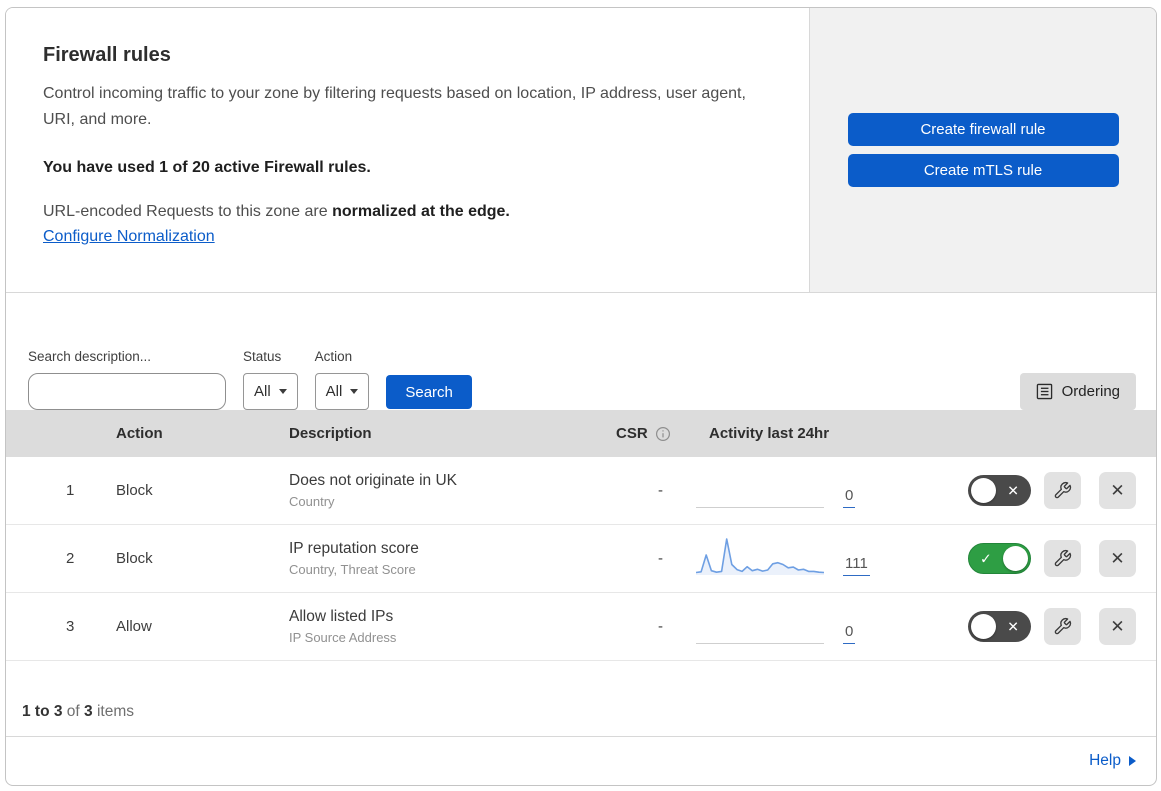 This screenshot has width=1161, height=791. What do you see at coordinates (760, 555) in the screenshot?
I see `activity-sparkline` at bounding box center [760, 555].